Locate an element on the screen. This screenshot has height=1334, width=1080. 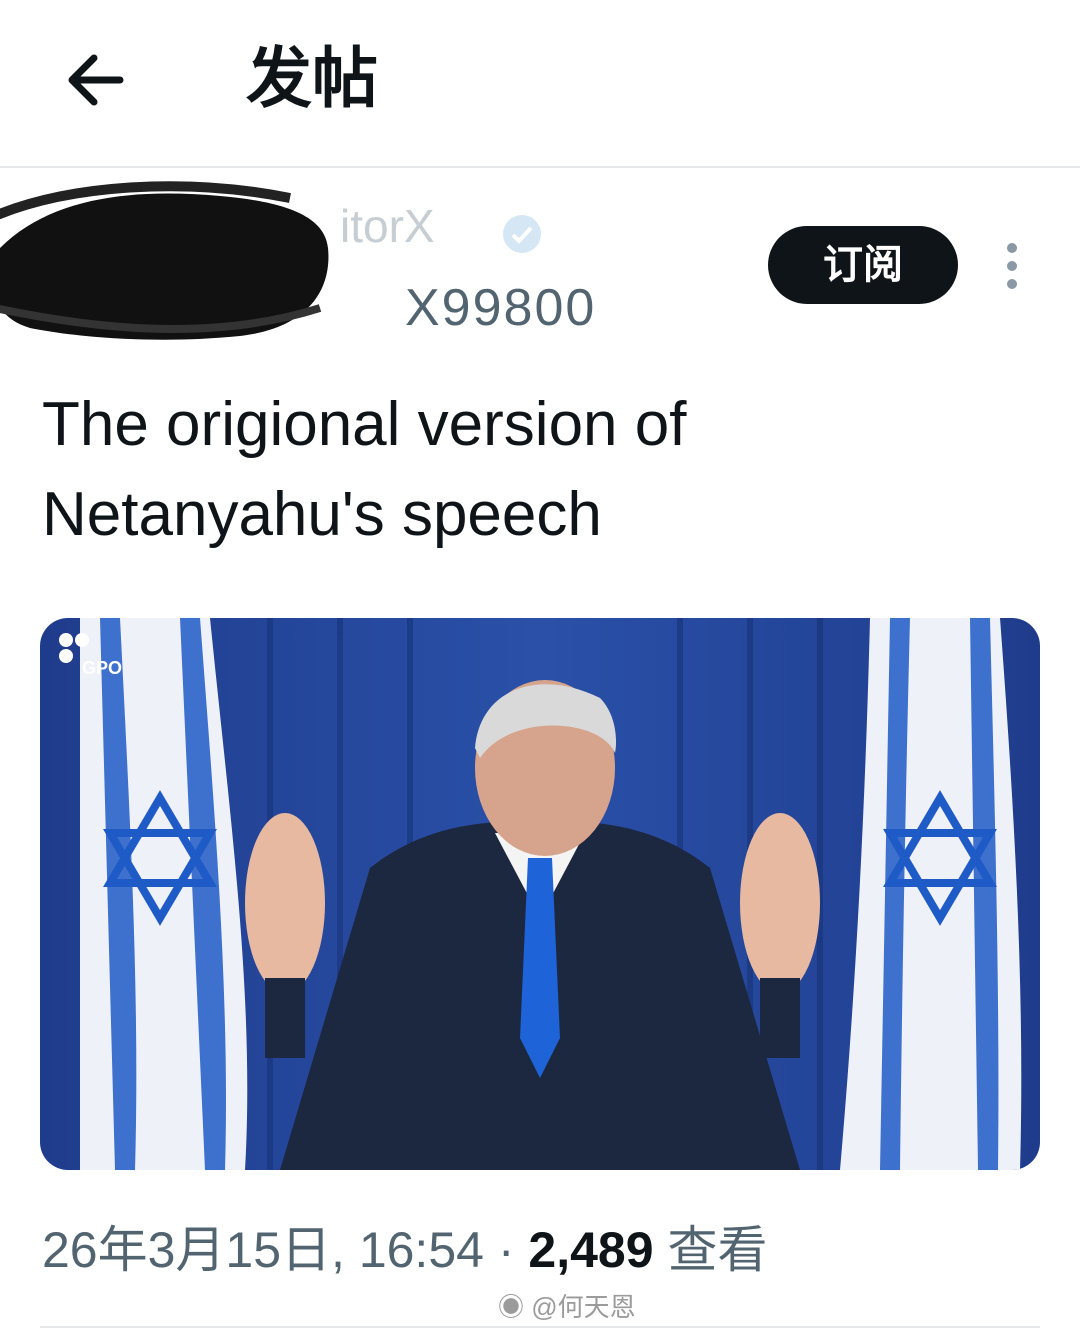
timestamp: 26年3月15日, 16:54 is located at coordinates (263, 1250).